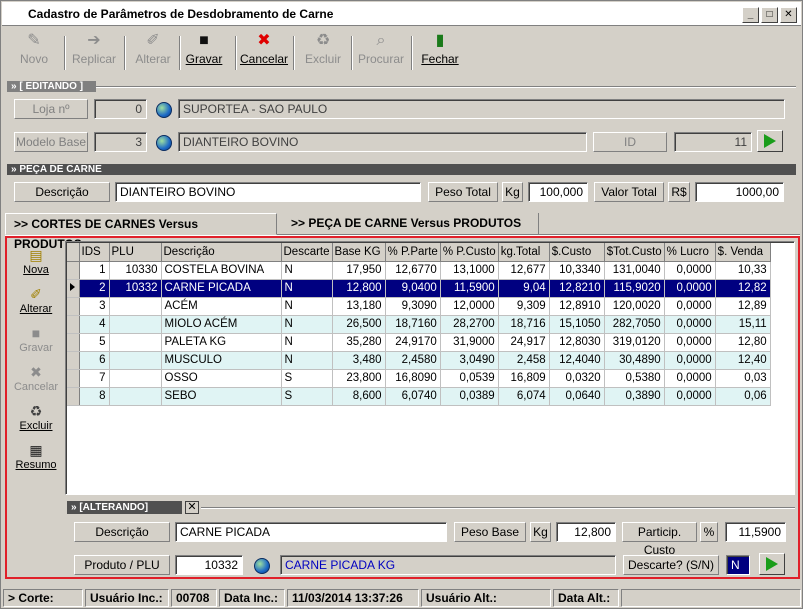 Image resolution: width=803 pixels, height=609 pixels. Describe the element at coordinates (586, 598) in the screenshot. I see `status-data-alt-label: Data Alt.:` at that location.